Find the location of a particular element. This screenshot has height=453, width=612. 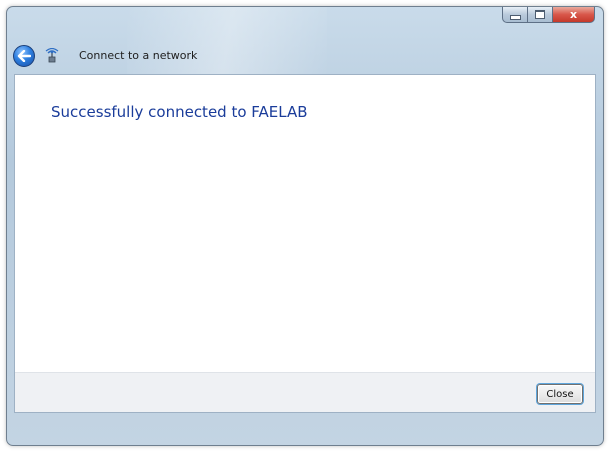

minimize-button is located at coordinates (514, 15).